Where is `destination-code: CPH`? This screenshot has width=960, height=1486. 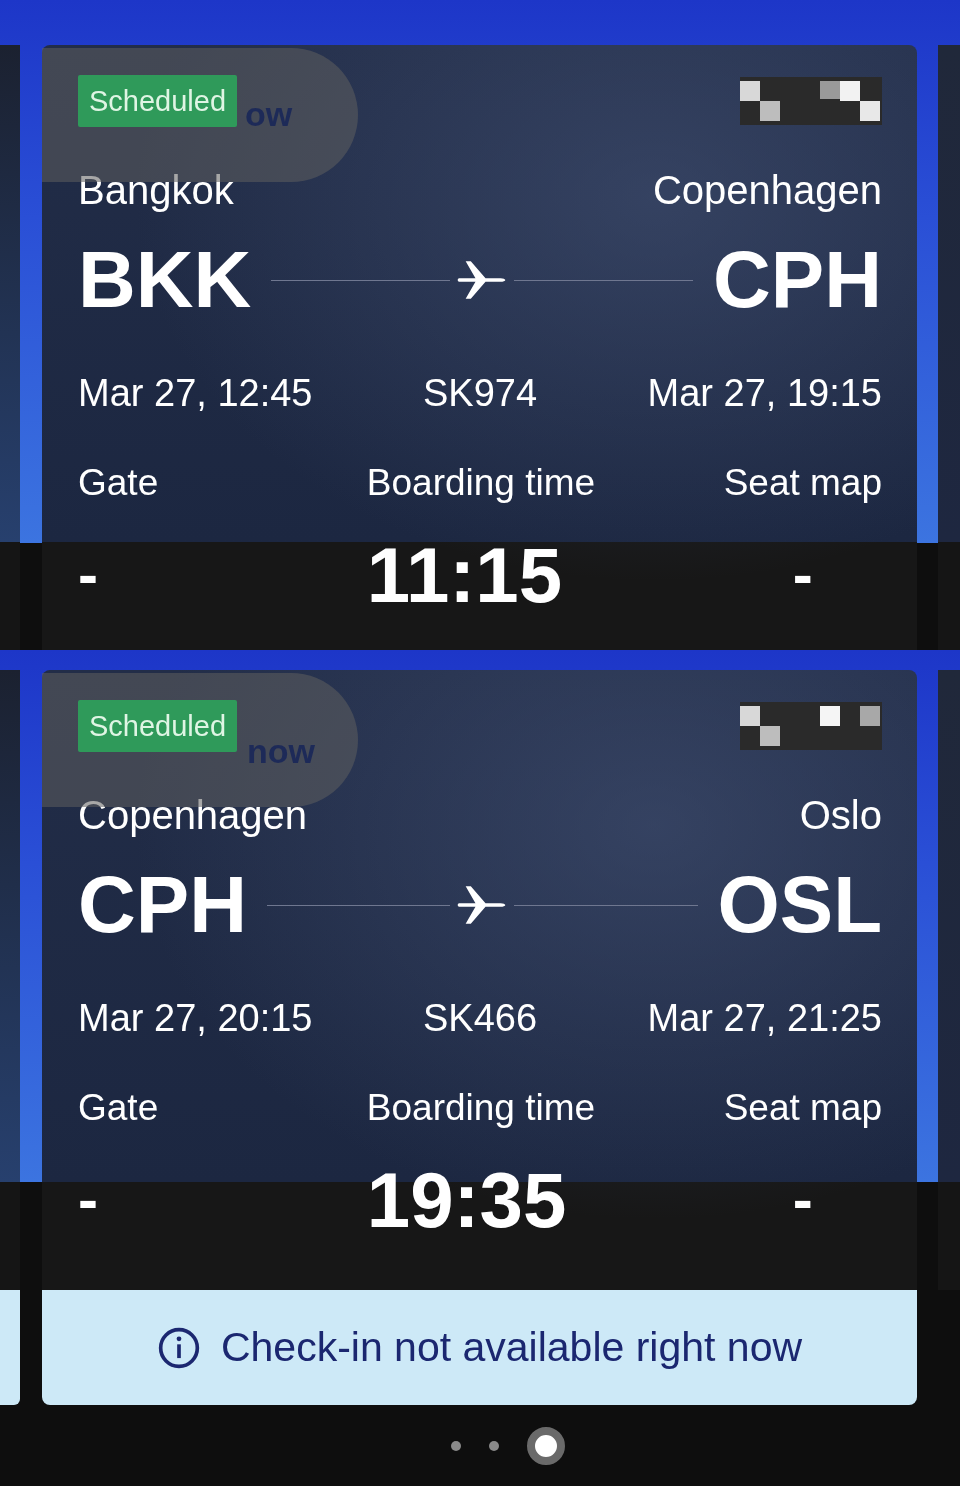
destination-code: CPH is located at coordinates (797, 280).